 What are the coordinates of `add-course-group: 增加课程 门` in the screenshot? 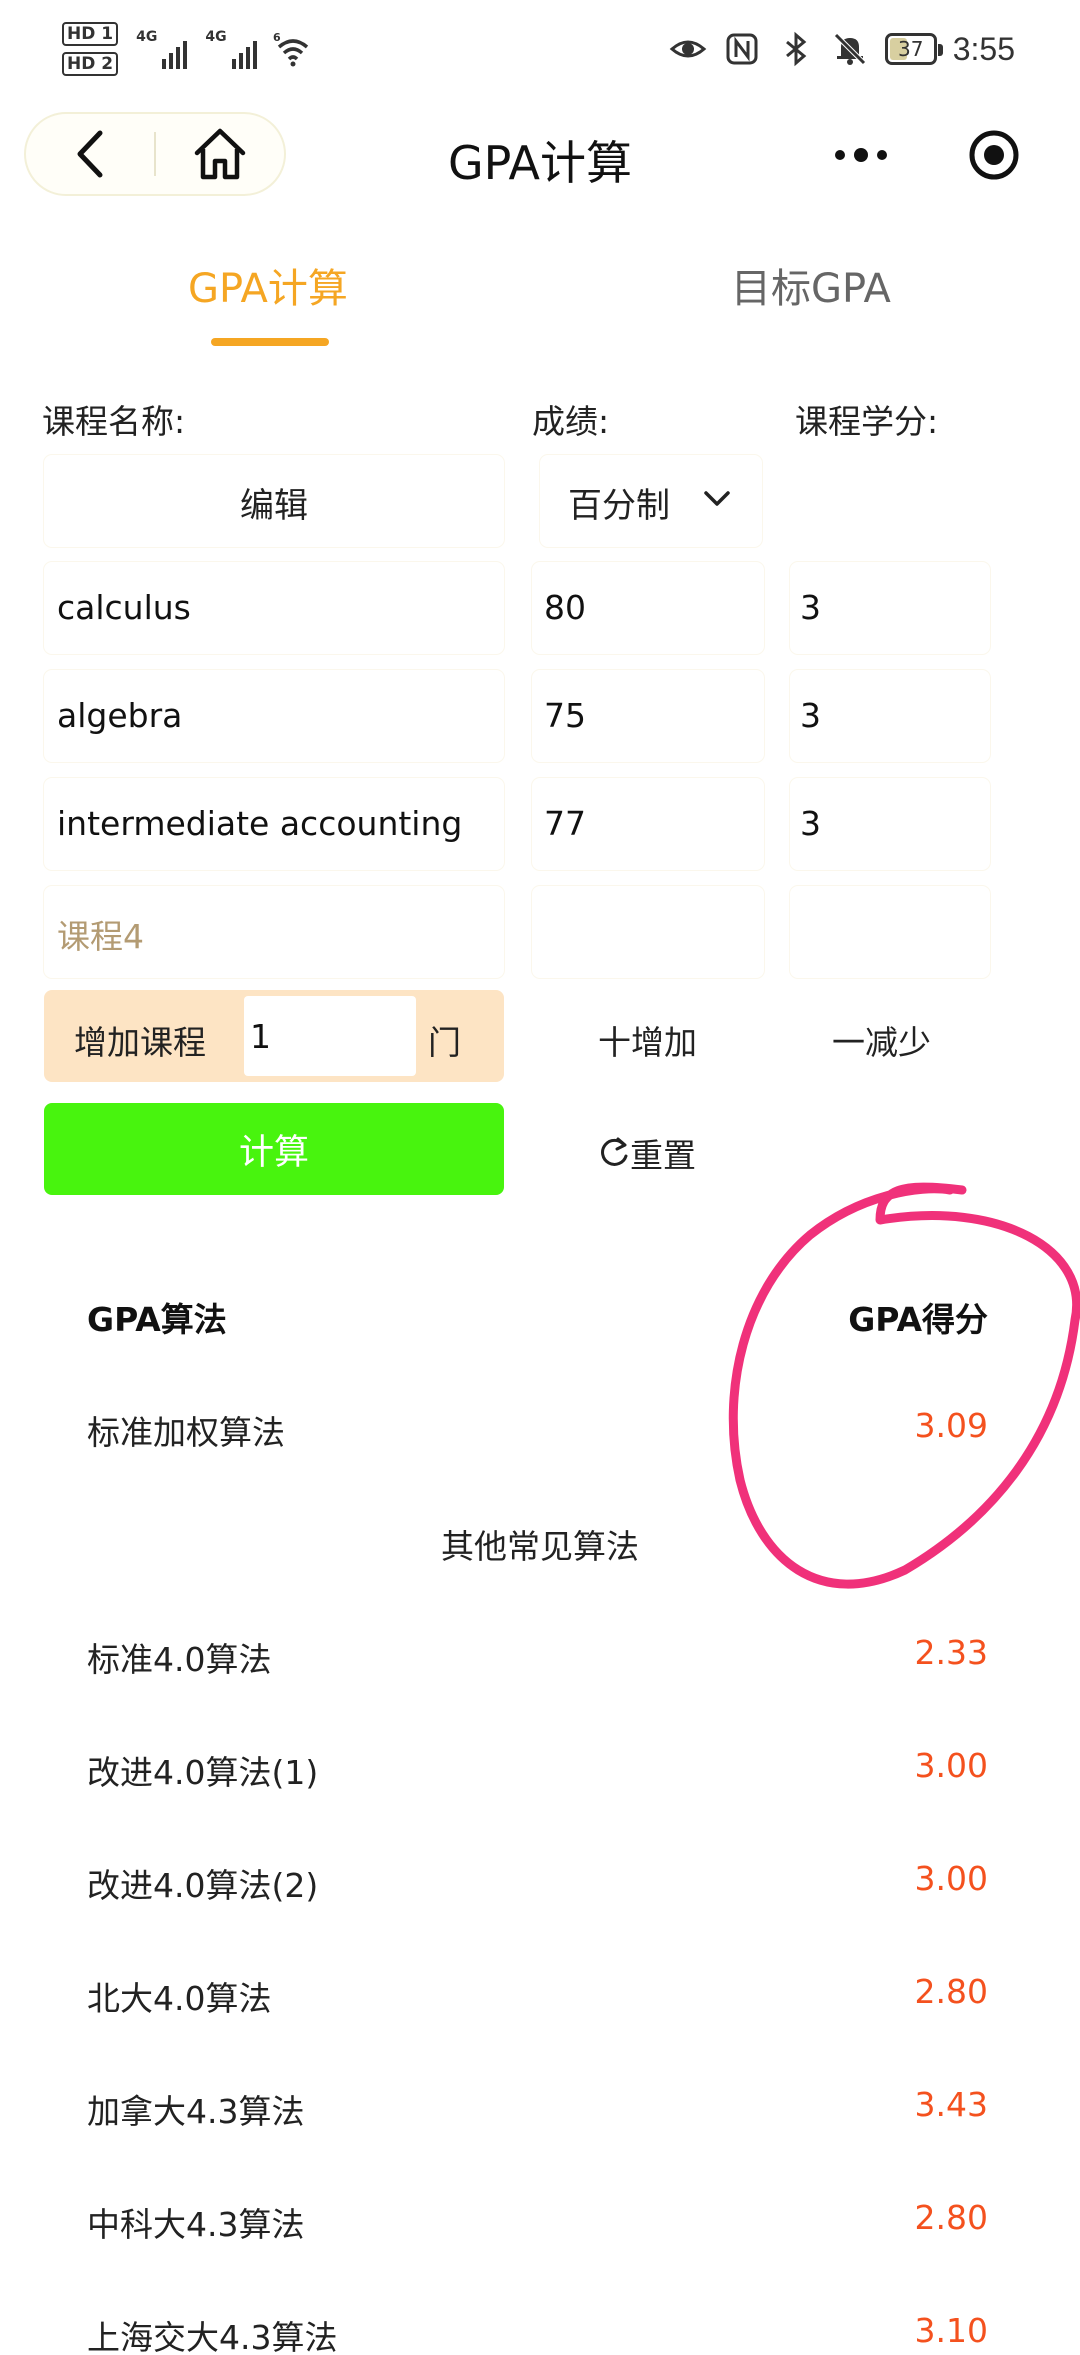 It's located at (274, 1036).